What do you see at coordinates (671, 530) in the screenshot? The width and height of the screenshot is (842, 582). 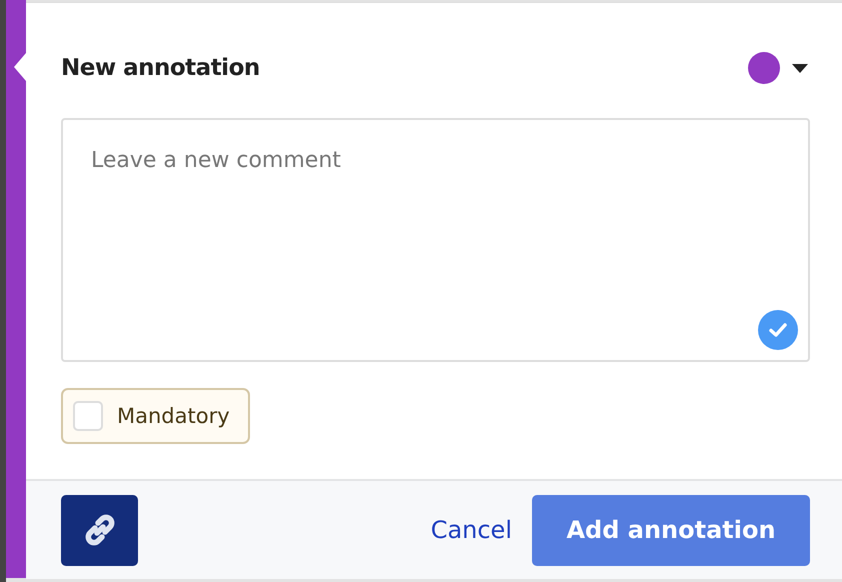 I see `add-annotation-button: Add annotation` at bounding box center [671, 530].